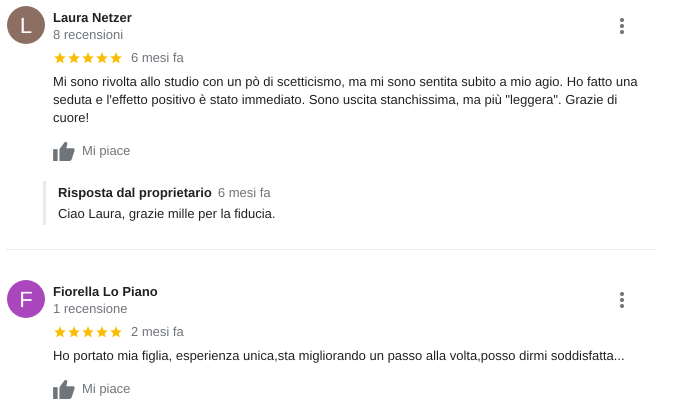 The width and height of the screenshot is (675, 412). What do you see at coordinates (88, 34) in the screenshot?
I see `review-count: 8 recensioni` at bounding box center [88, 34].